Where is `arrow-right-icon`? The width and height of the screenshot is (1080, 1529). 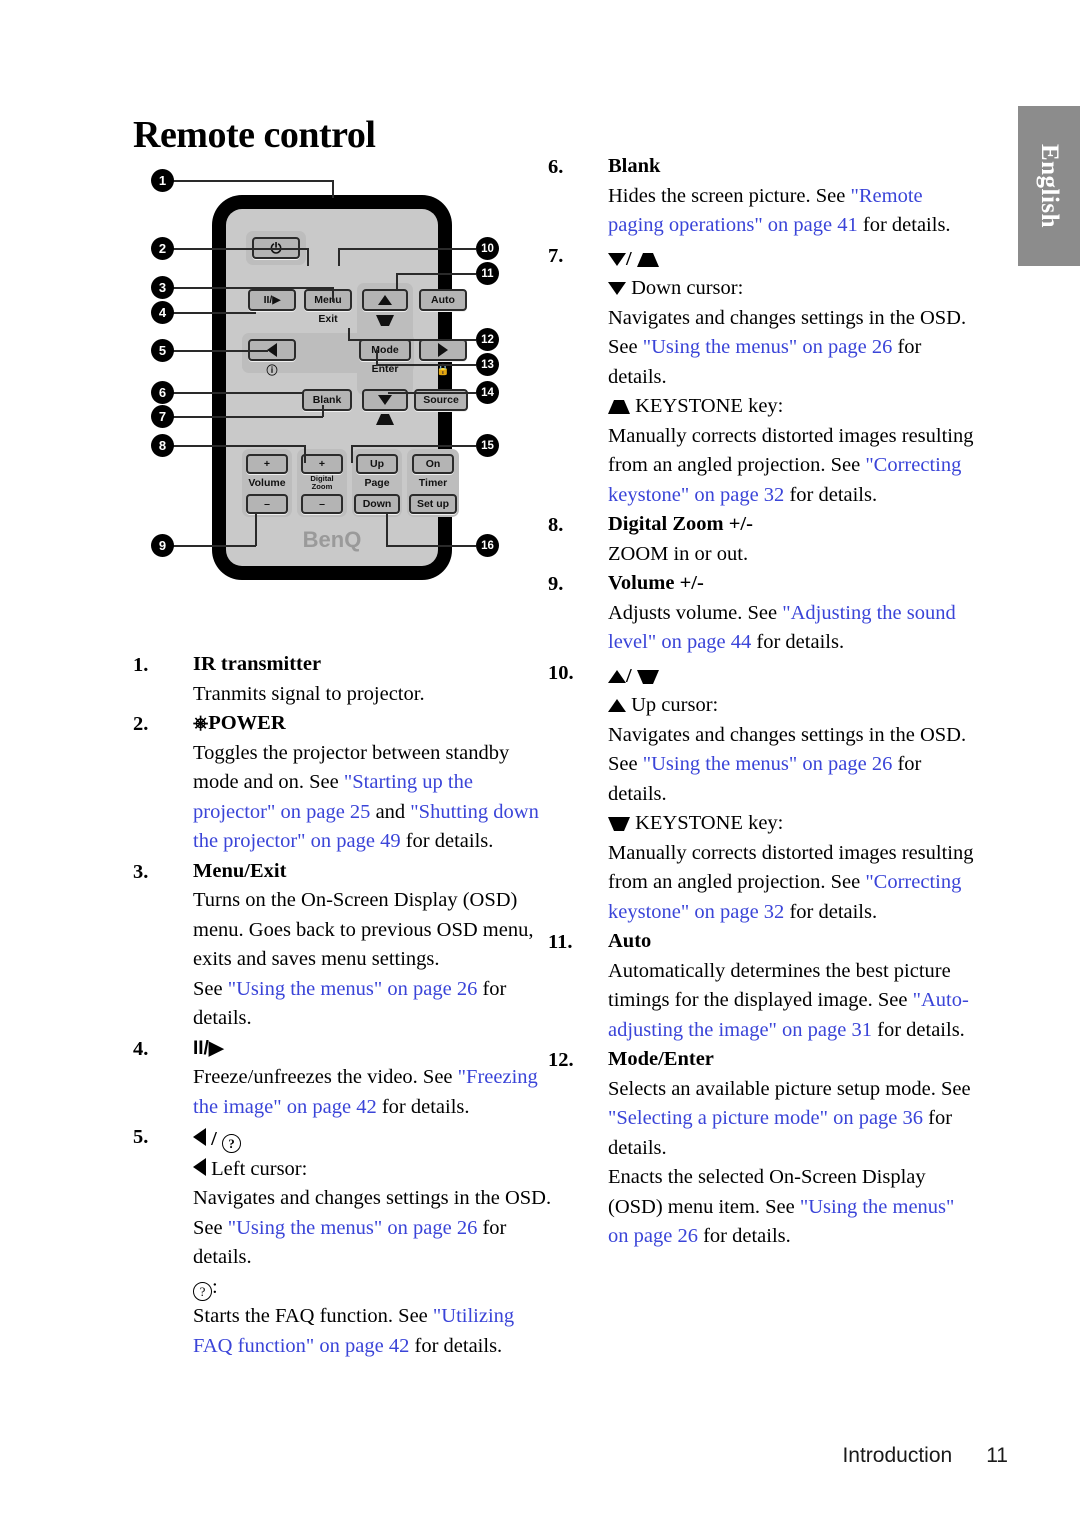
arrow-right-icon is located at coordinates (443, 350).